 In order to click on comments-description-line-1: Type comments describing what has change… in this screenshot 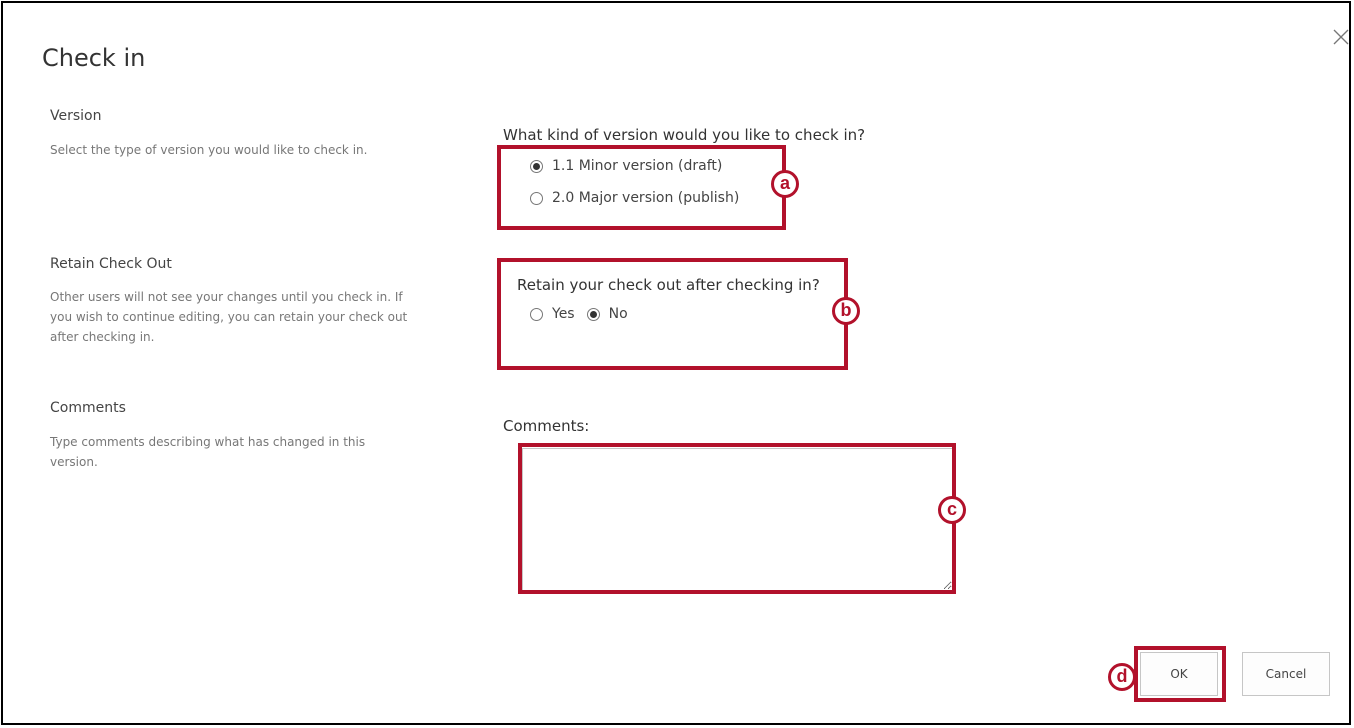, I will do `click(208, 442)`.